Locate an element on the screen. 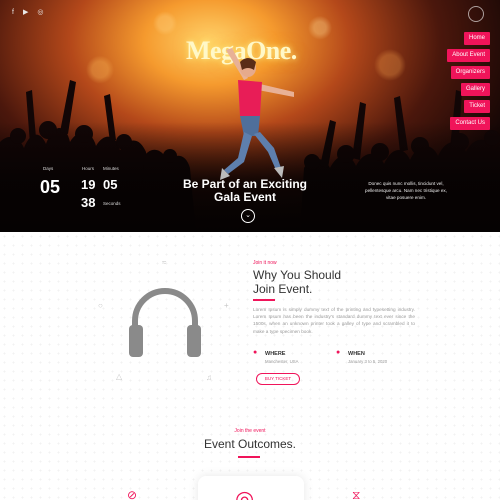 The height and width of the screenshot is (500, 500). hero-title-line2: Gala Event is located at coordinates (245, 197).